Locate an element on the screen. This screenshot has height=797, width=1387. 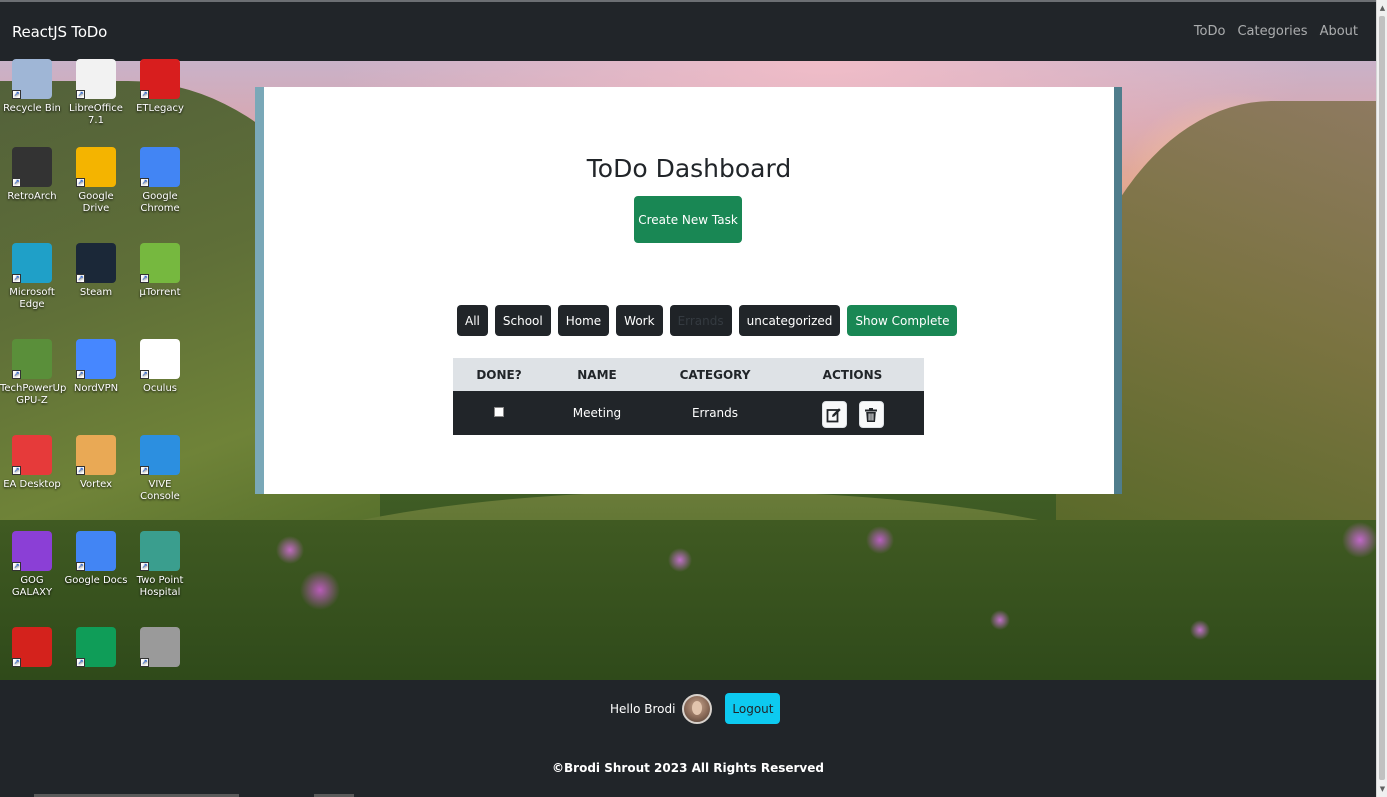
gpuz-icon: ↗ is located at coordinates (32, 359).